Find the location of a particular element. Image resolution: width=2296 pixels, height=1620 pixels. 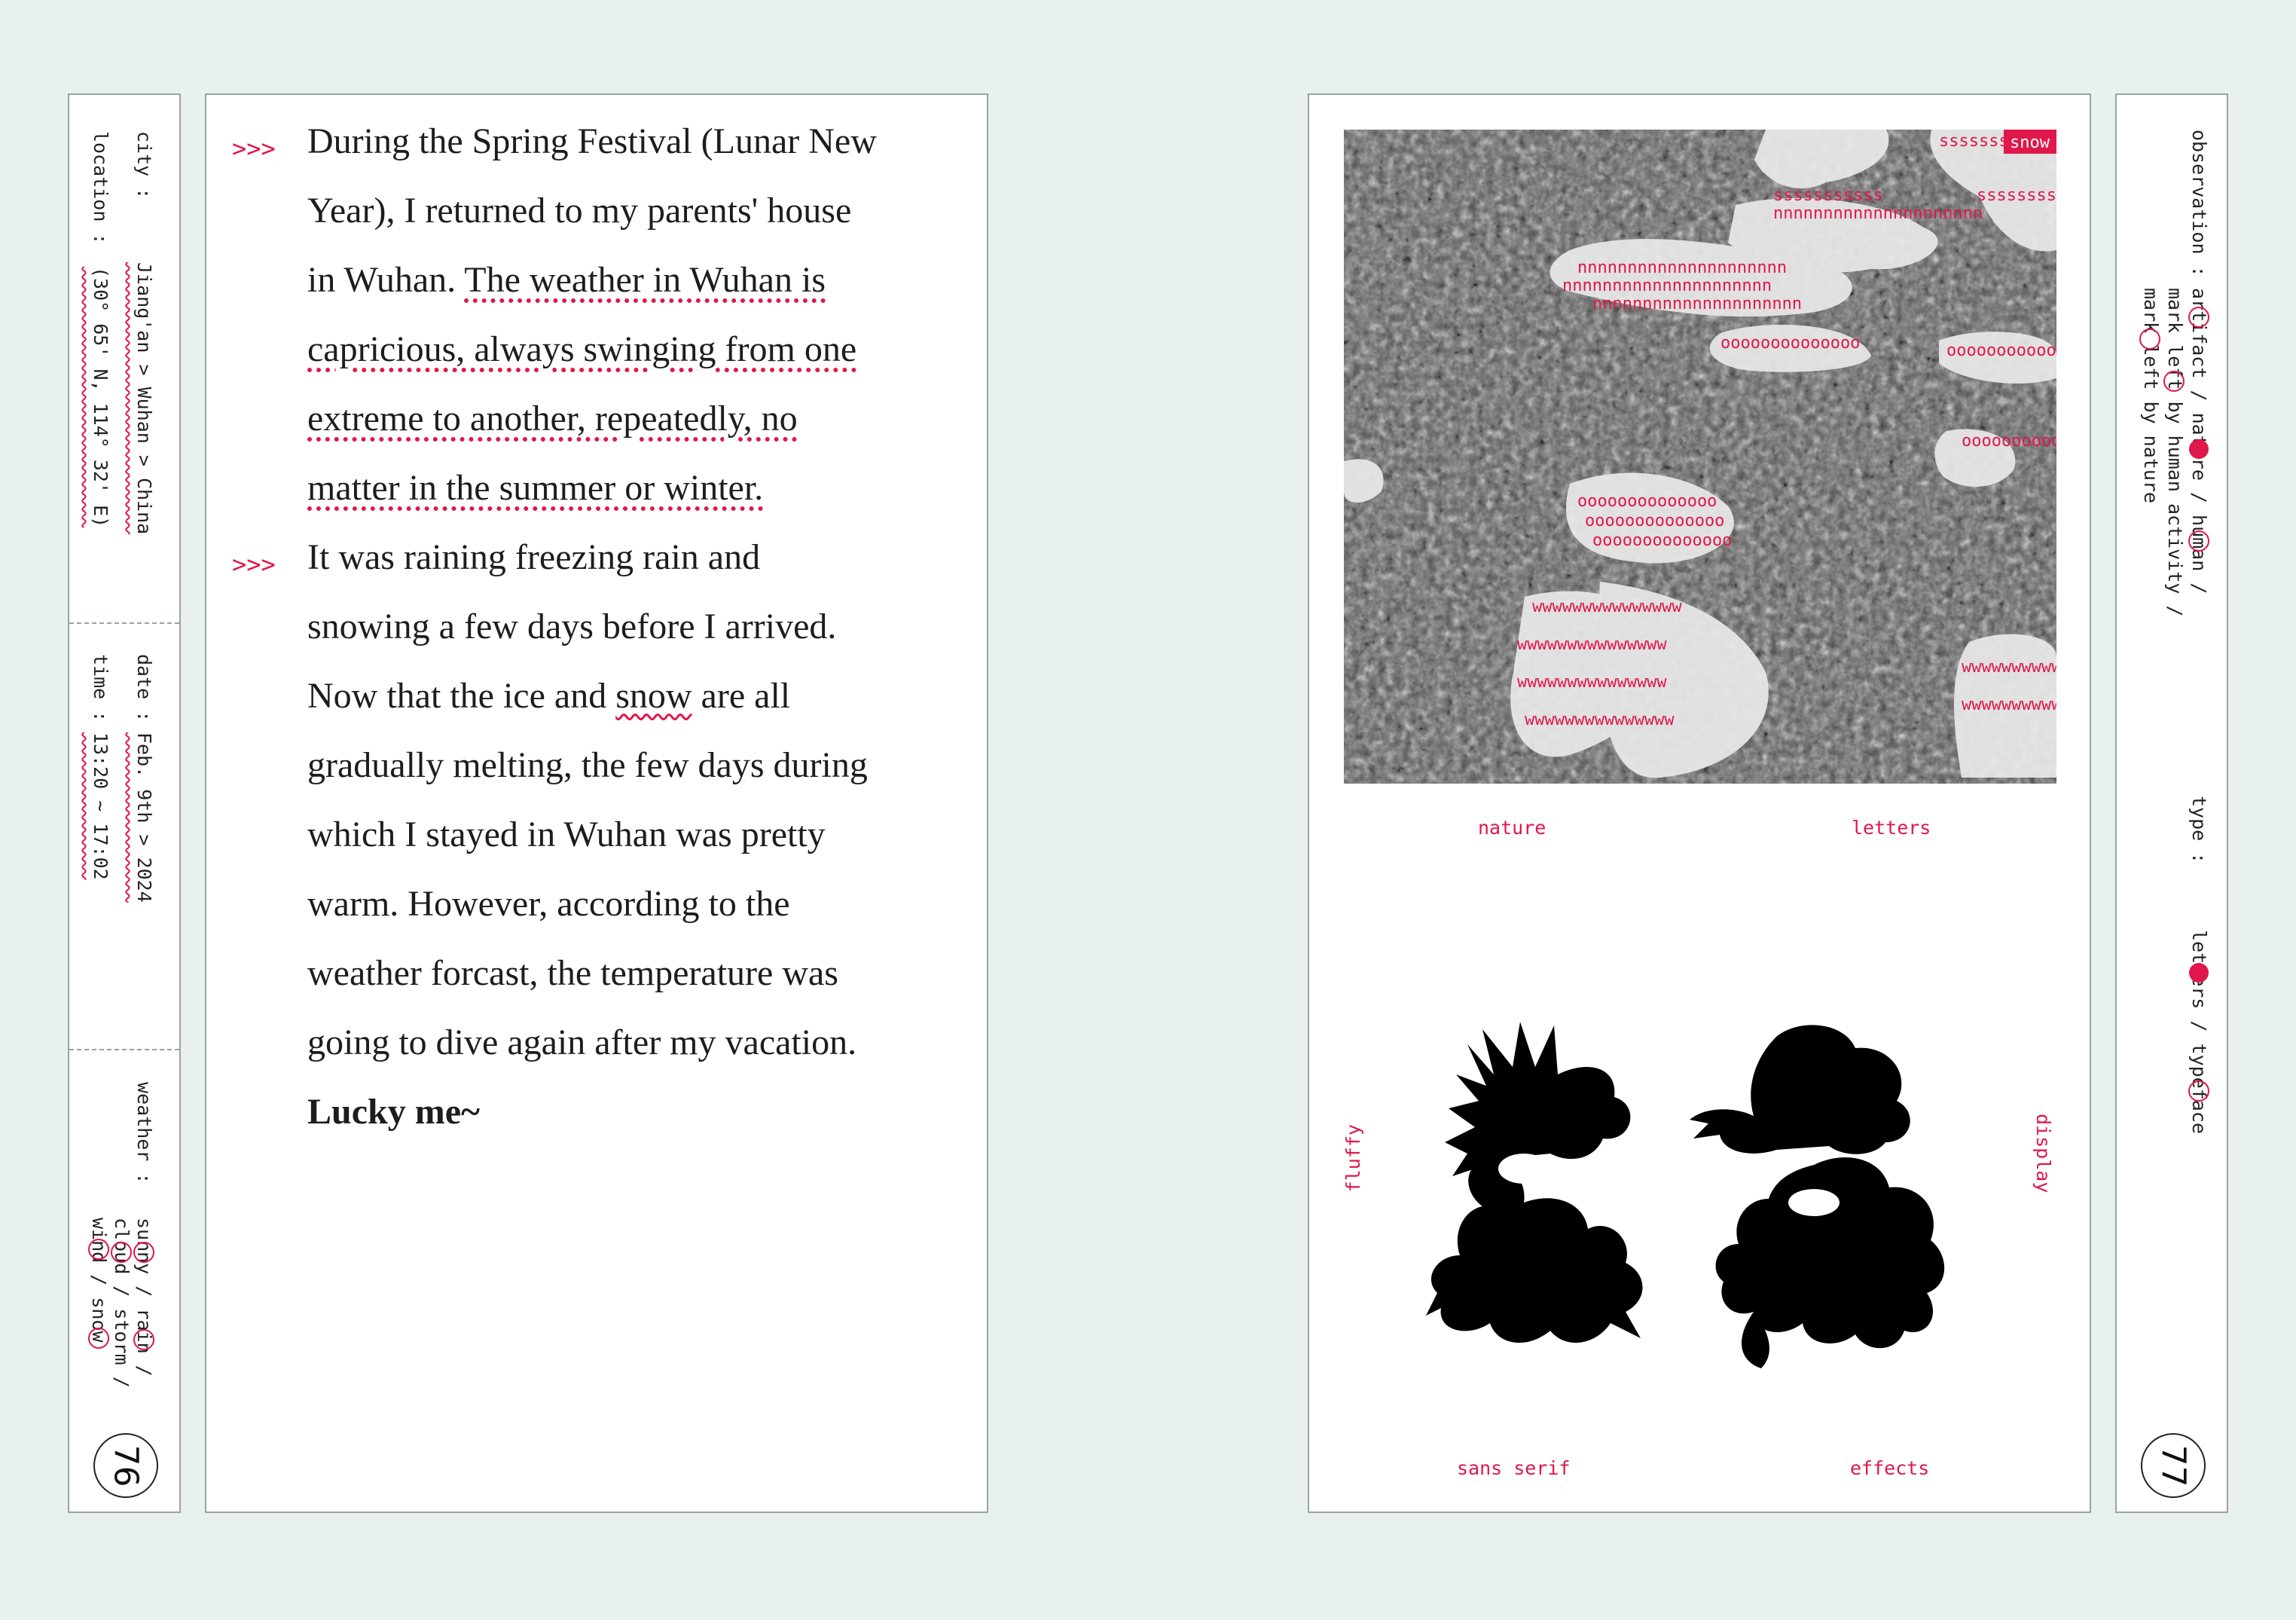

observation-circle-marks is located at coordinates (2174, 704).